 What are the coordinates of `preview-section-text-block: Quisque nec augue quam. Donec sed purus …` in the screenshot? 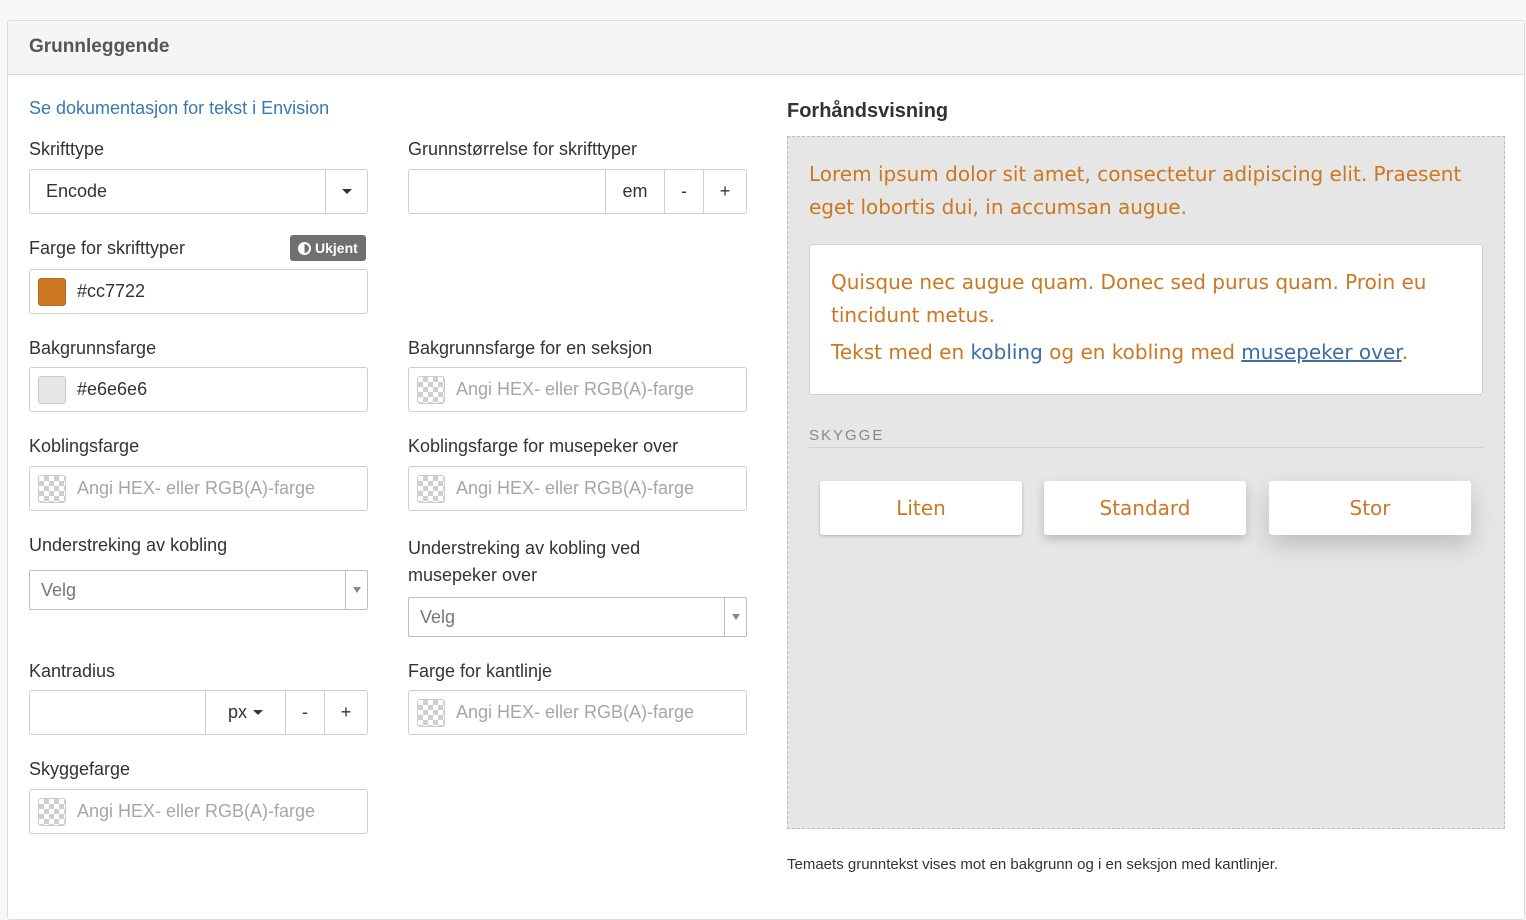 It's located at (1131, 317).